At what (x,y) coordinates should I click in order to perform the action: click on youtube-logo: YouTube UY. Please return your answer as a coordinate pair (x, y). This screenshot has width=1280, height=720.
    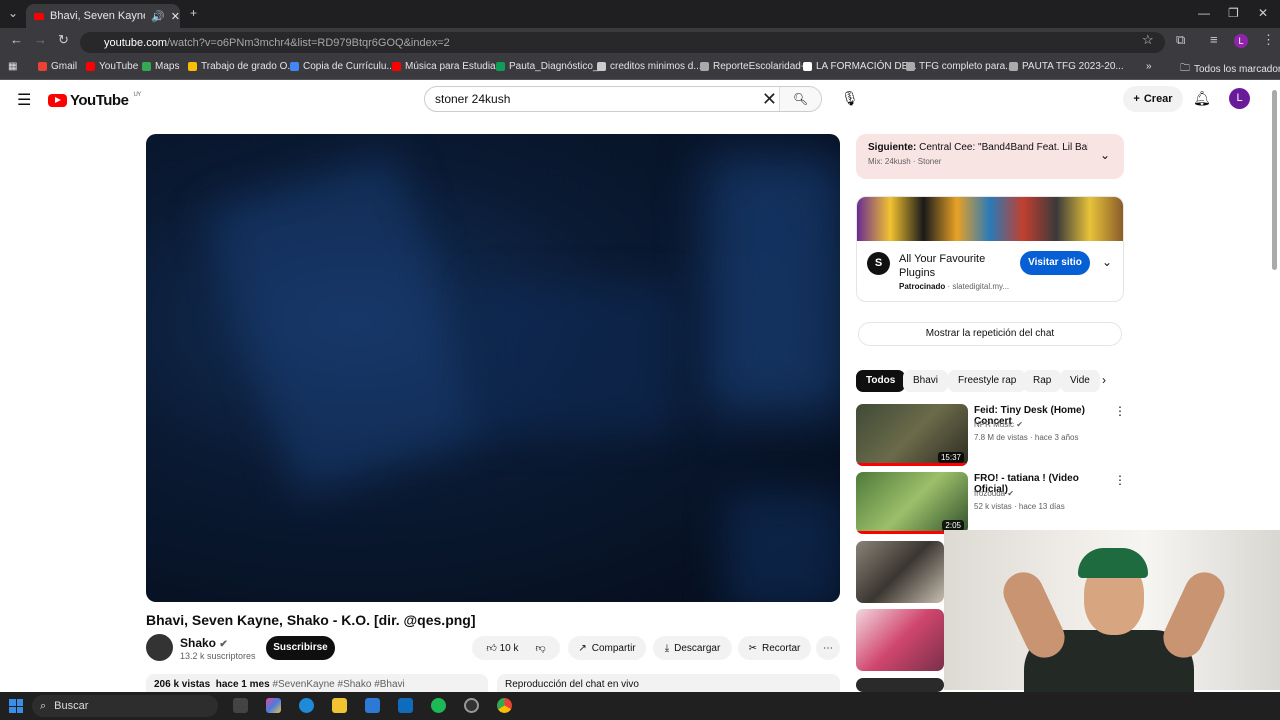
    Looking at the image, I should click on (94, 100).